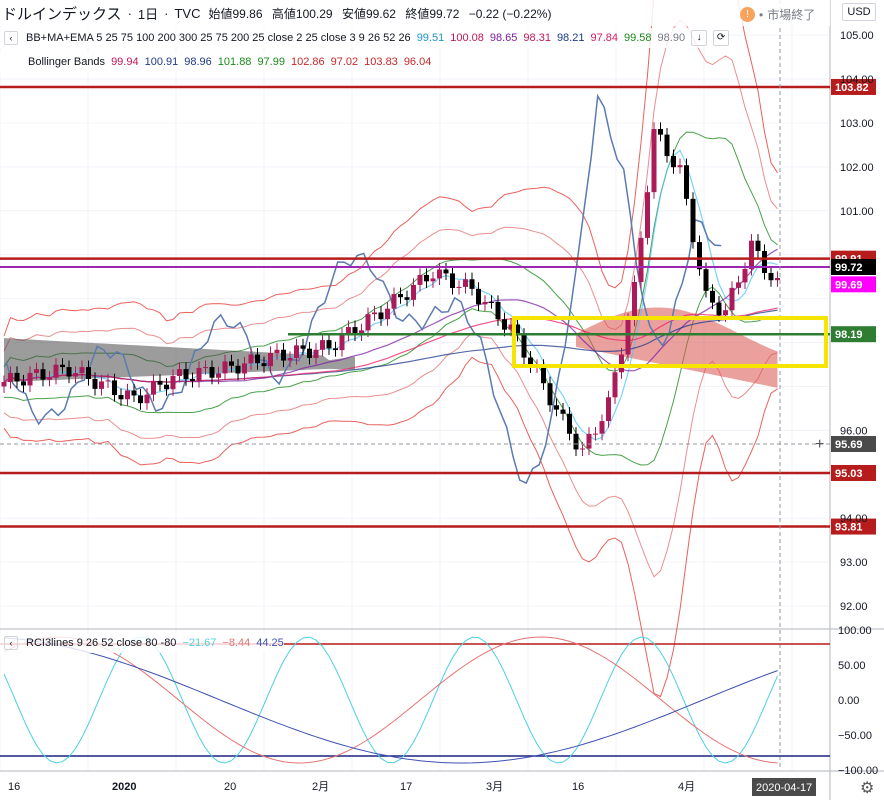 This screenshot has height=800, width=884. Describe the element at coordinates (380, 13) in the screenshot. I see `low-value: 99.62` at that location.